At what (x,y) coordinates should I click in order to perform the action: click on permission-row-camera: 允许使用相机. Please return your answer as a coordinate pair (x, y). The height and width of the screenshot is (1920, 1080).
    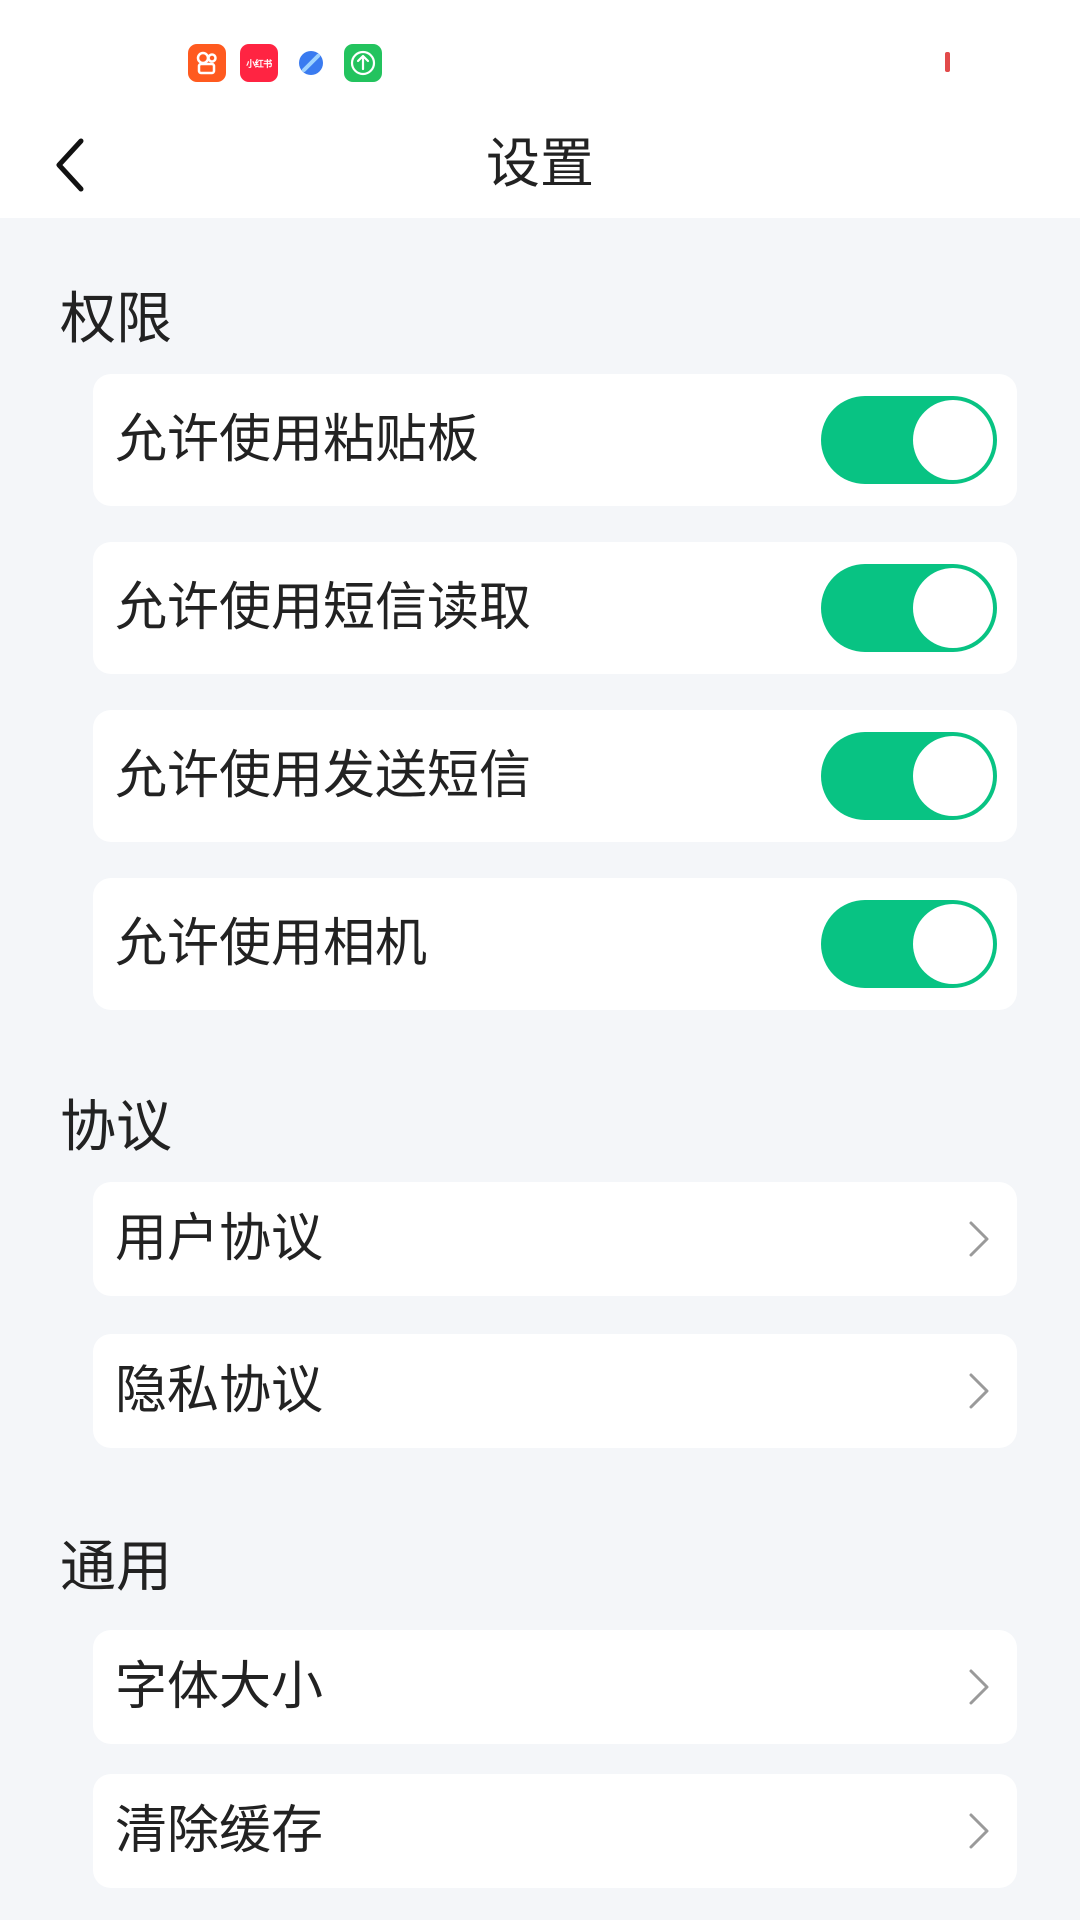
    Looking at the image, I should click on (555, 944).